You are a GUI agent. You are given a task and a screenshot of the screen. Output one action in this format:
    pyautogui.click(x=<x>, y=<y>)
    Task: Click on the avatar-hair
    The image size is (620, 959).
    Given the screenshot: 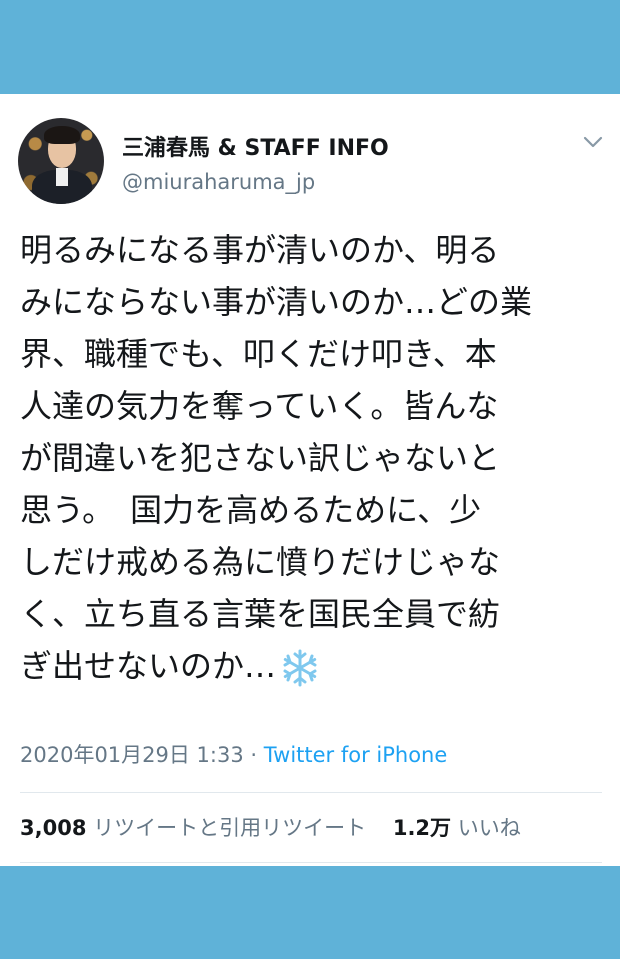 What is the action you would take?
    pyautogui.click(x=62, y=135)
    